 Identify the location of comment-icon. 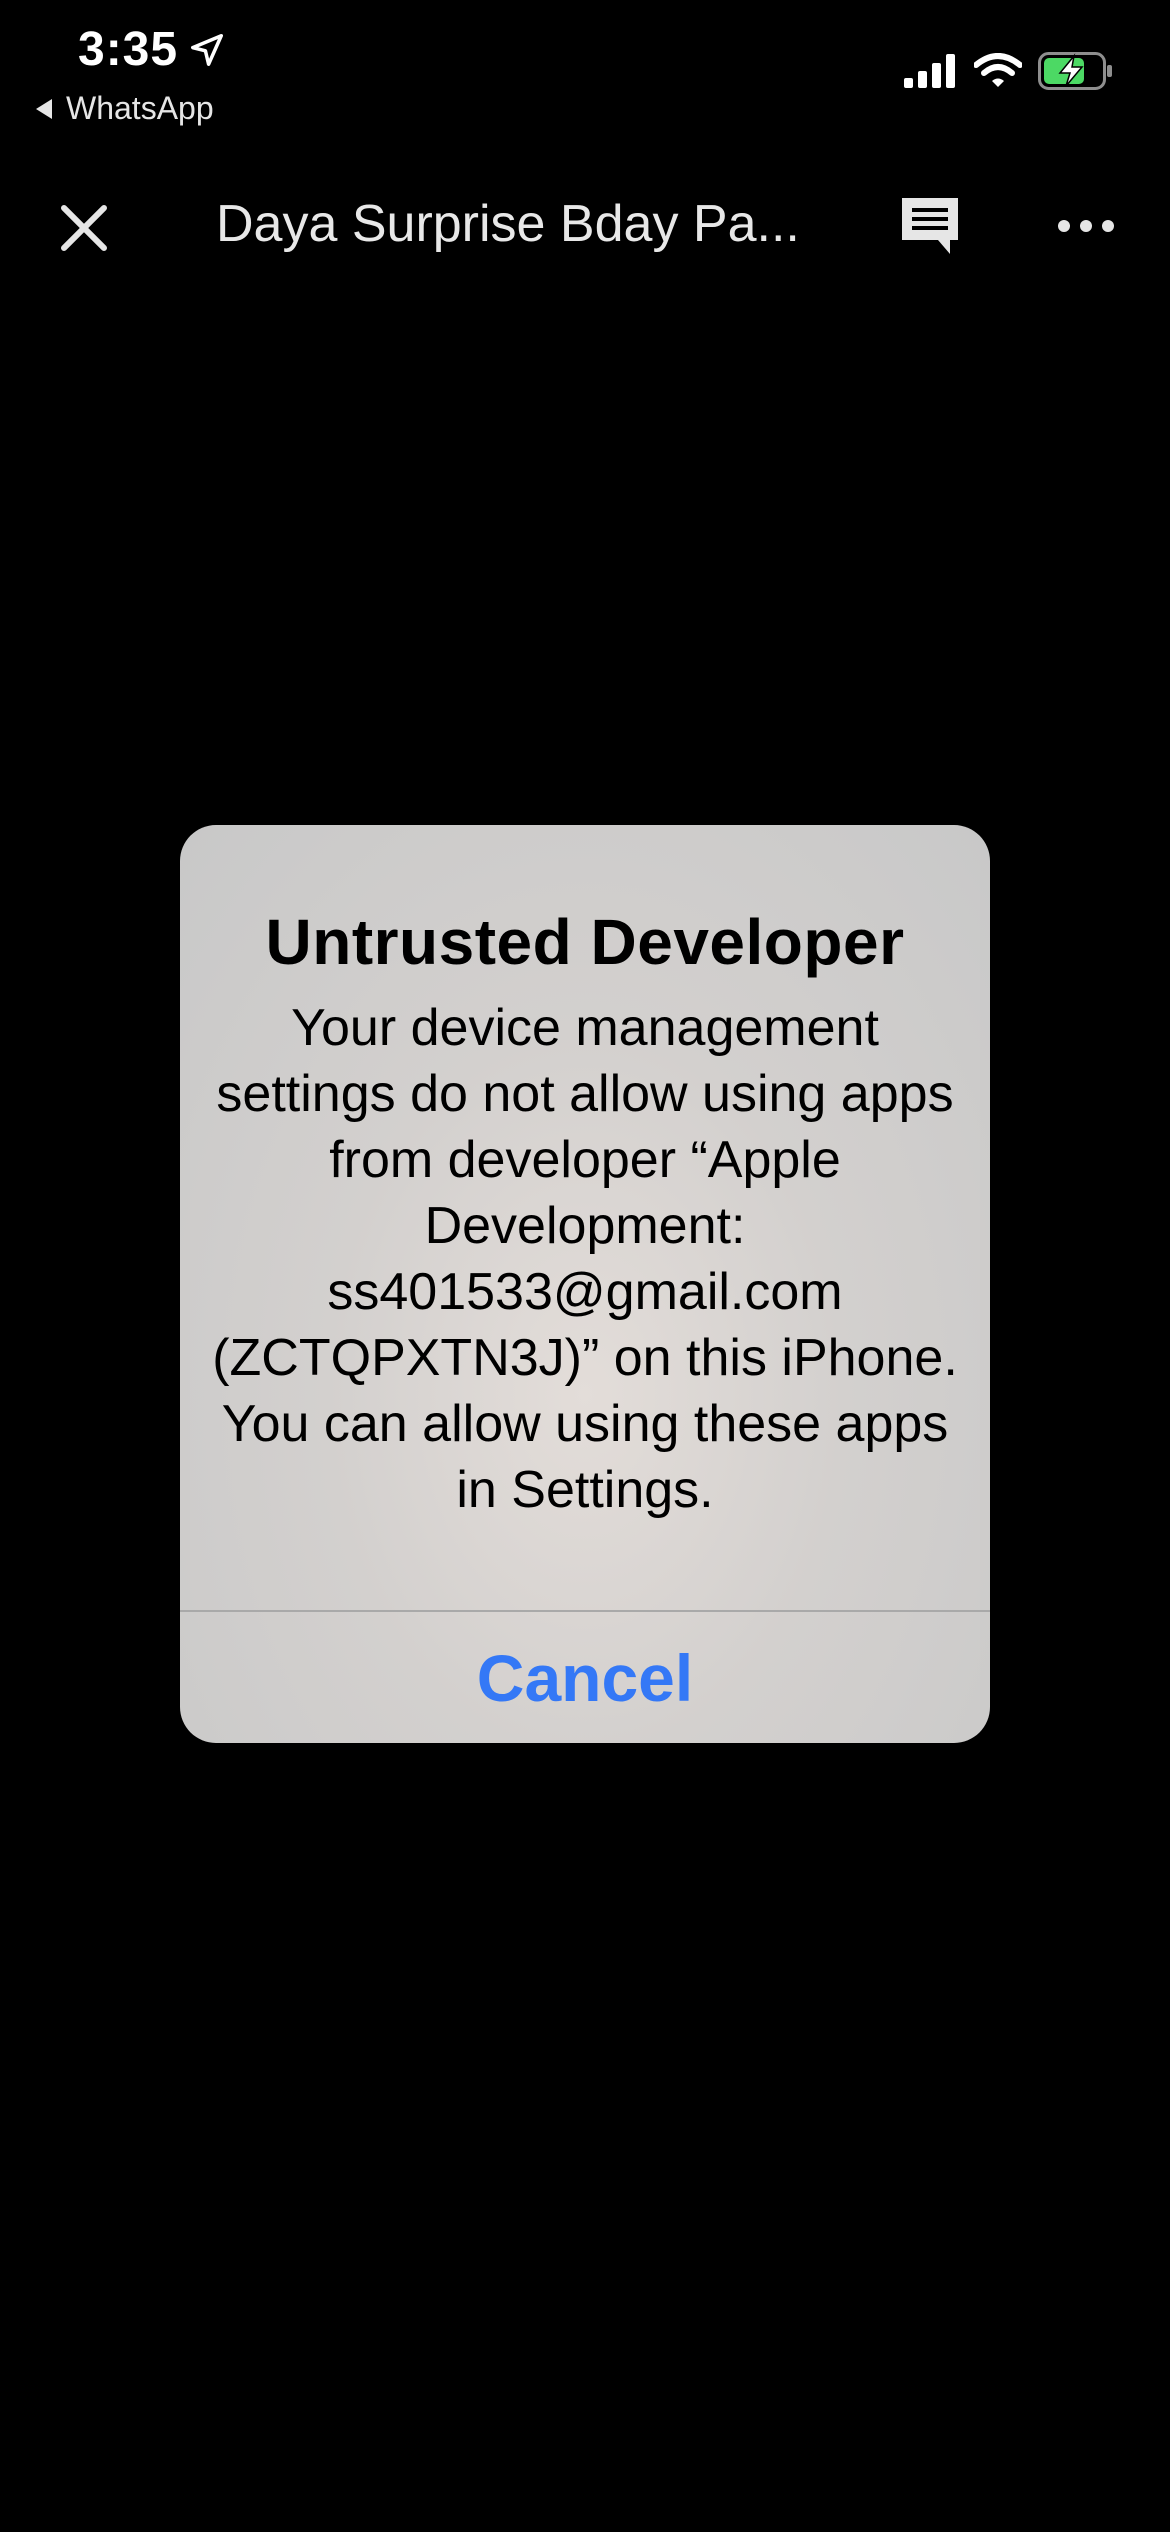
(931, 227).